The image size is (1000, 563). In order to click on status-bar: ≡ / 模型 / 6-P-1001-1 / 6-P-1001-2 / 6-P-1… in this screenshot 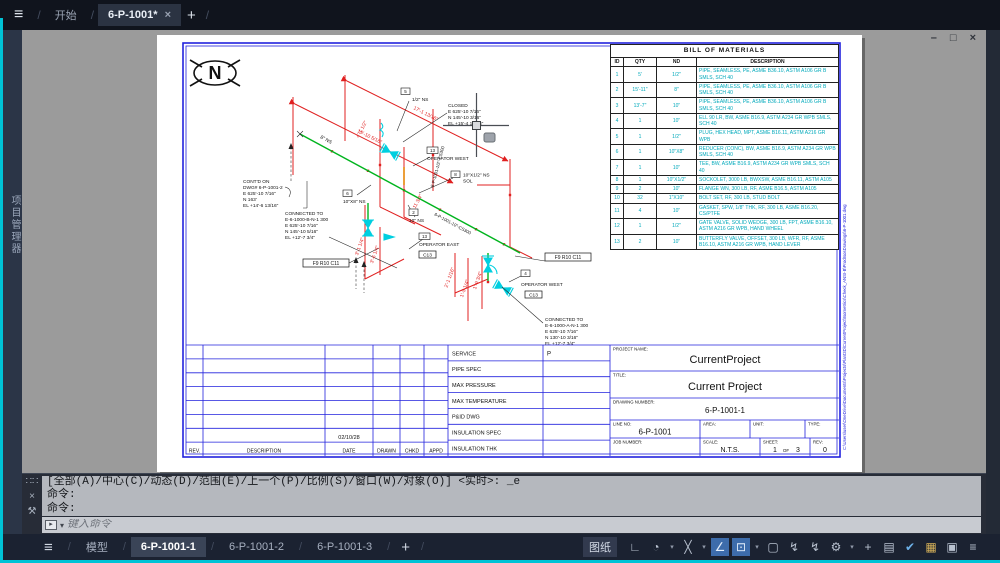, I will do `click(500, 547)`.